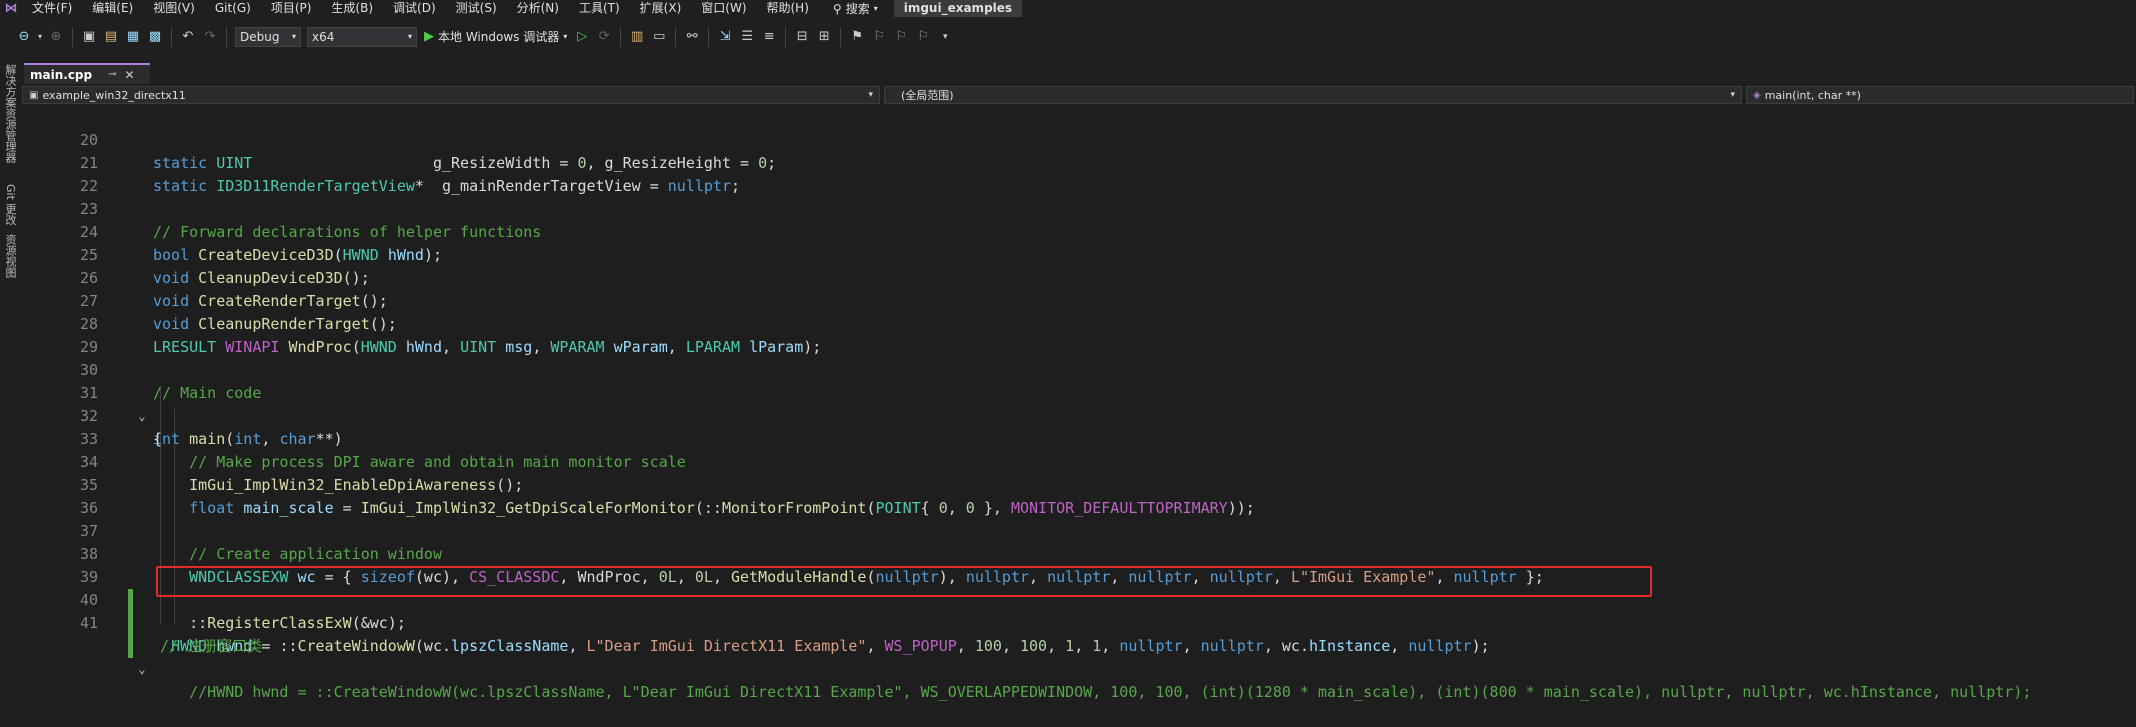 The width and height of the screenshot is (2136, 727). What do you see at coordinates (1077, 530) in the screenshot?
I see `code-line: 37 // Create application window` at bounding box center [1077, 530].